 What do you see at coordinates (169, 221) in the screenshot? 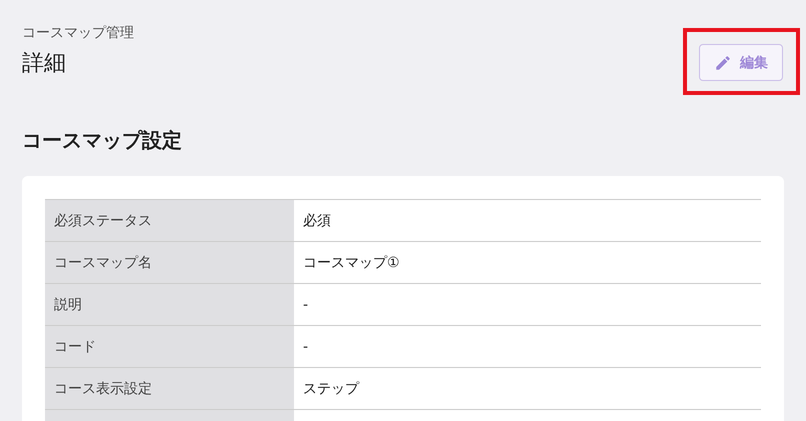
I see `row-label: 必須ステータス` at bounding box center [169, 221].